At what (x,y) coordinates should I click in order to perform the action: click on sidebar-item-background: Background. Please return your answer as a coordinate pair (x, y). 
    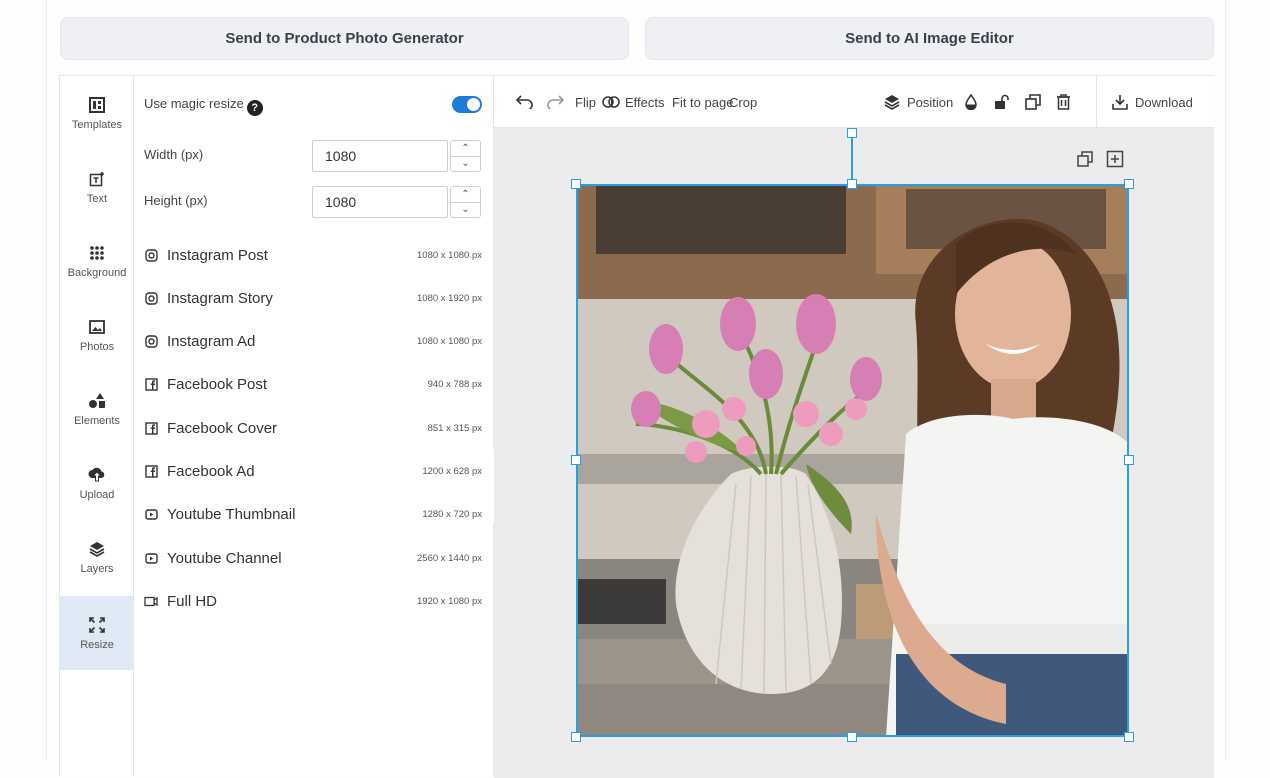
    Looking at the image, I should click on (97, 261).